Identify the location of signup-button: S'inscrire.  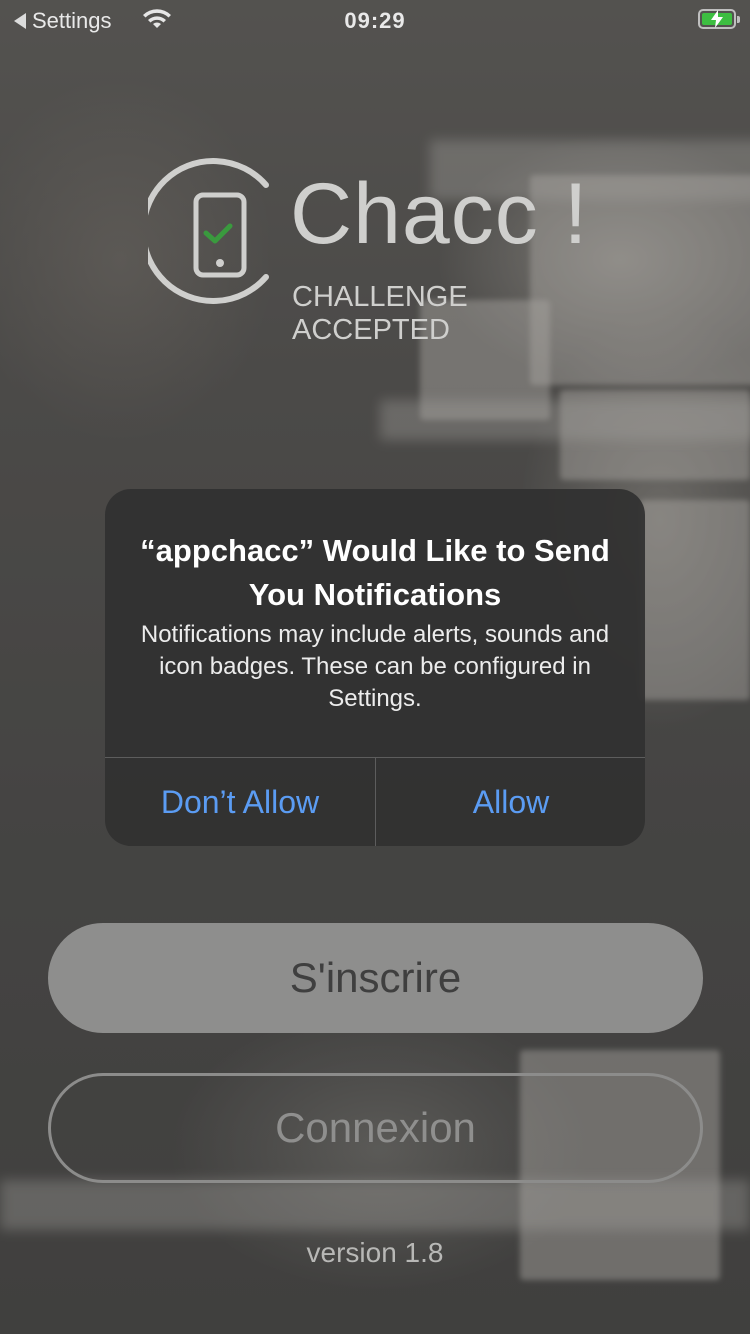
(375, 978).